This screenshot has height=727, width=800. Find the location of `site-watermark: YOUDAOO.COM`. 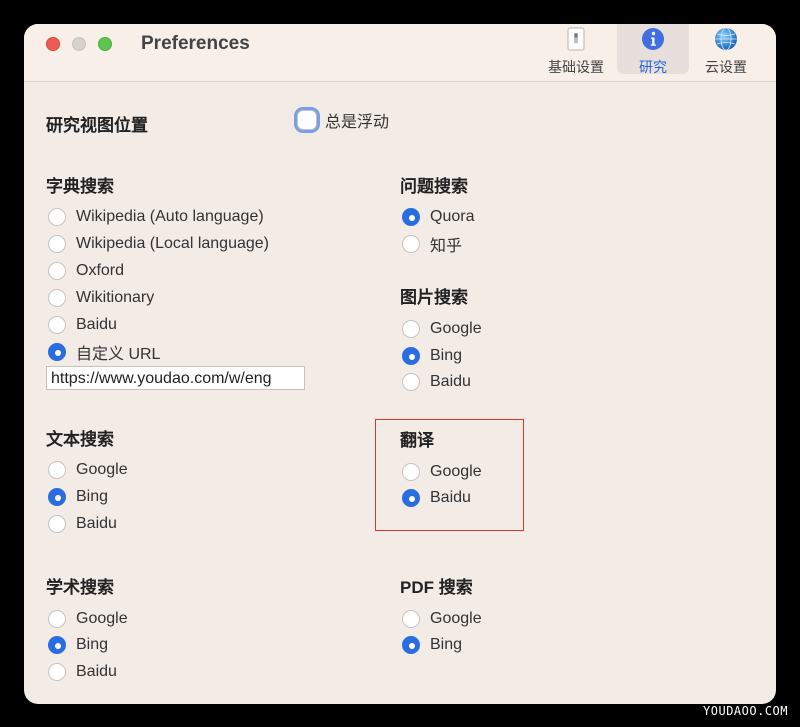

site-watermark: YOUDAOO.COM is located at coordinates (745, 711).